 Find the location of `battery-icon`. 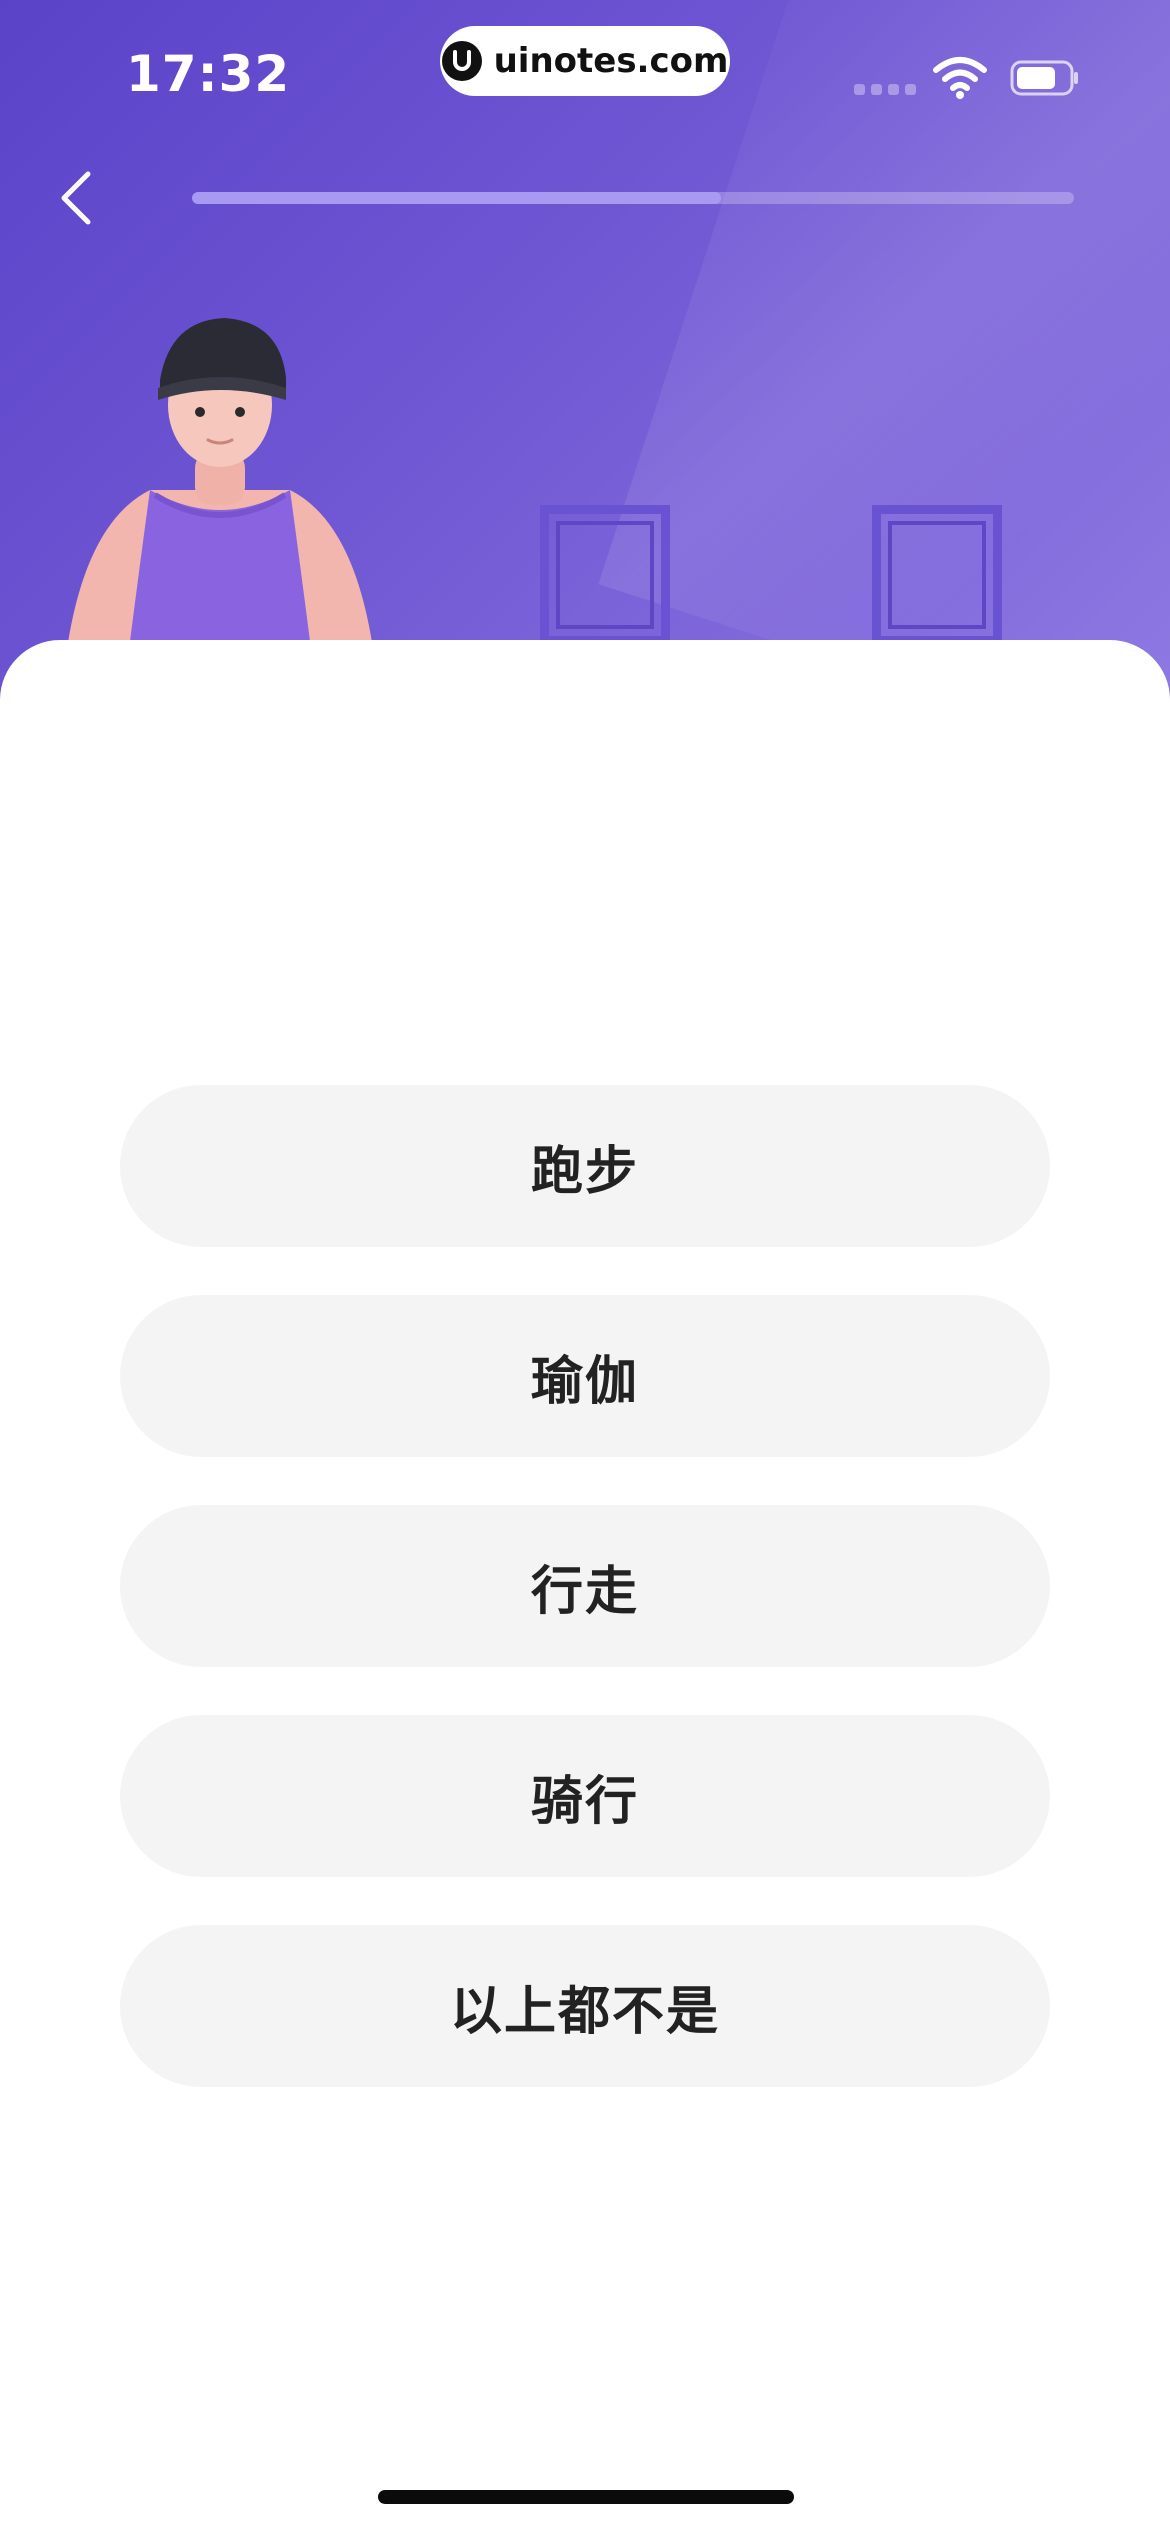

battery-icon is located at coordinates (1044, 78).